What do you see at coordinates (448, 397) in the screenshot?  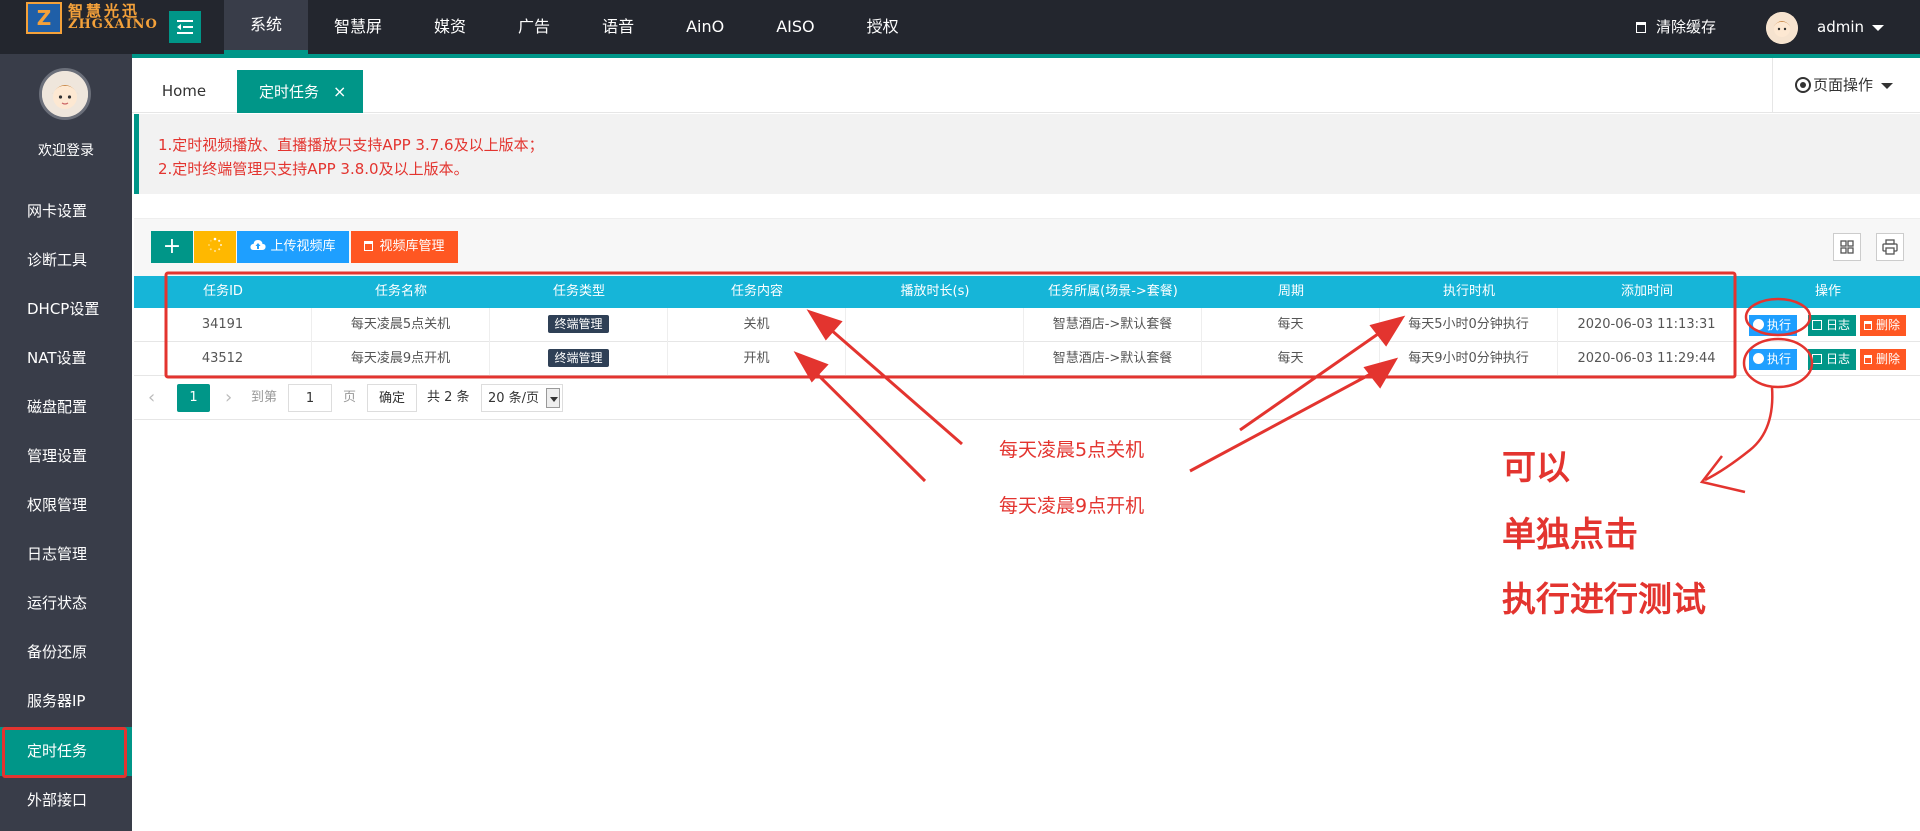 I see `total-count: 共 2 条` at bounding box center [448, 397].